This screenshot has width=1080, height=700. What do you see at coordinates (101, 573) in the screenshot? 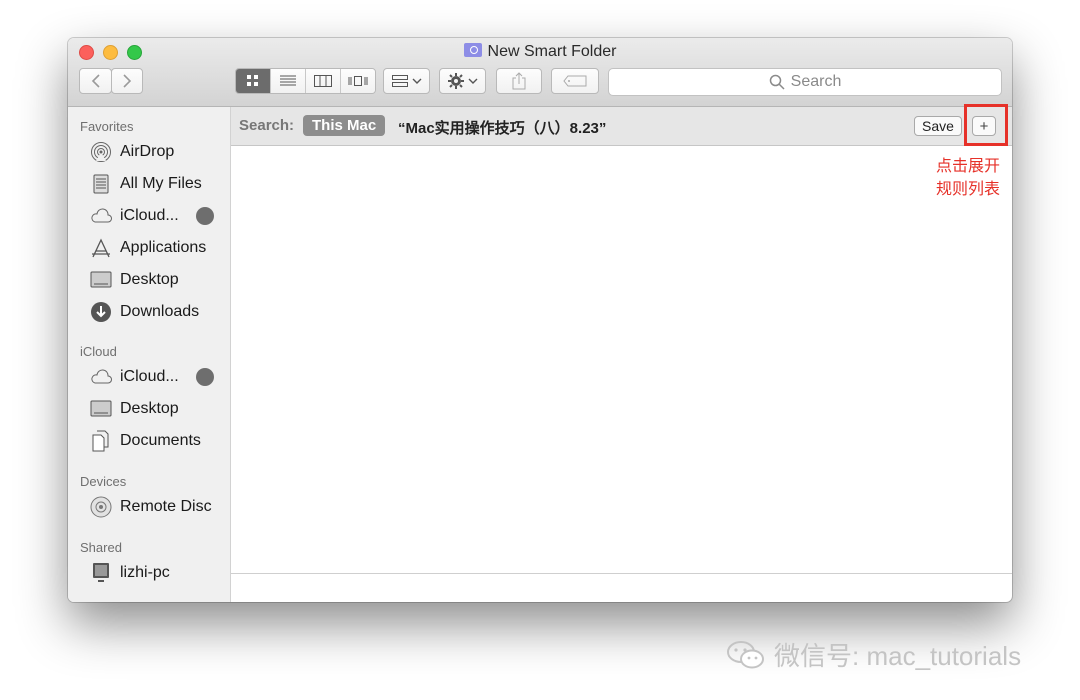
I see `computer-icon` at bounding box center [101, 573].